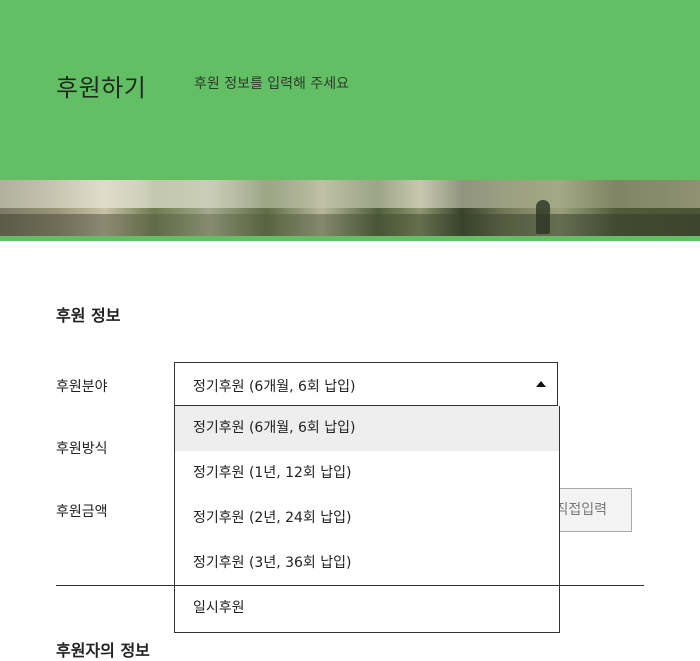 Image resolution: width=700 pixels, height=661 pixels. Describe the element at coordinates (367, 608) in the screenshot. I see `dropdown-option: 일시후원` at that location.